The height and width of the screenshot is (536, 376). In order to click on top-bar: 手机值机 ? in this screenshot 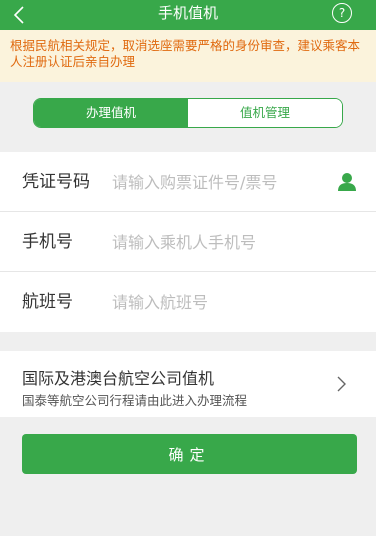, I will do `click(188, 15)`.